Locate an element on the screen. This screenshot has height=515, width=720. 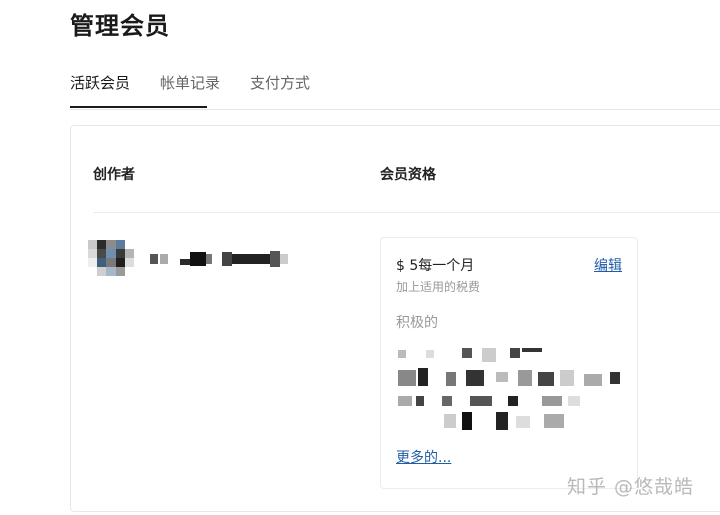
creator-avatar is located at coordinates (111, 258).